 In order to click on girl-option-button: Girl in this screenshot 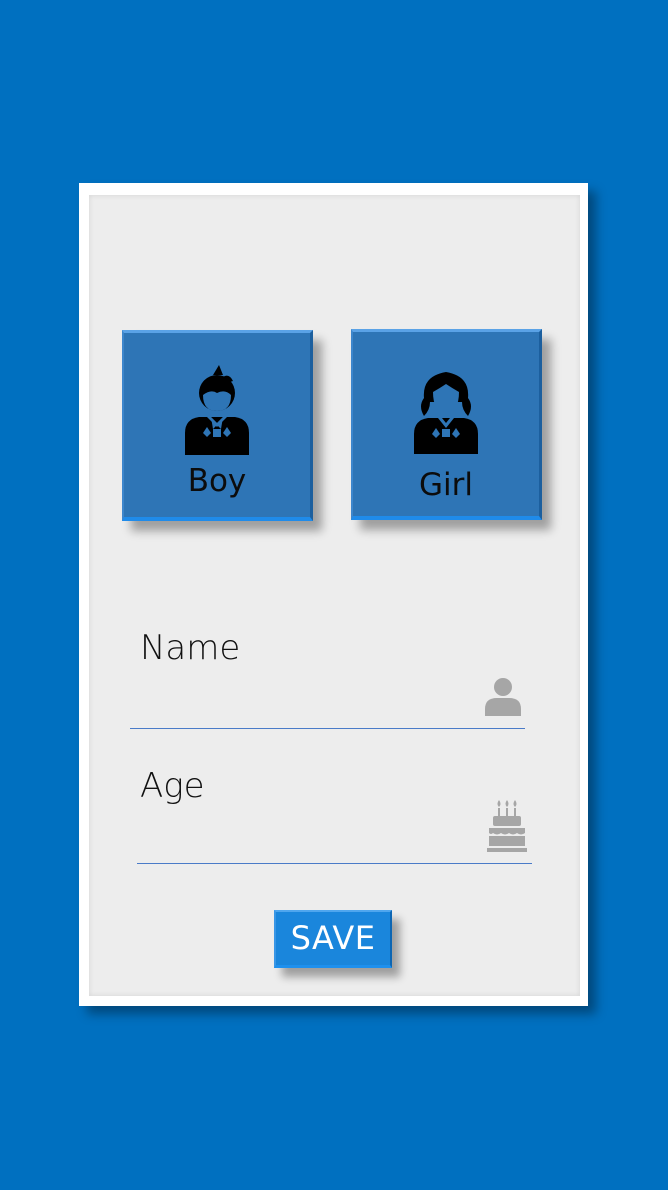, I will do `click(446, 424)`.